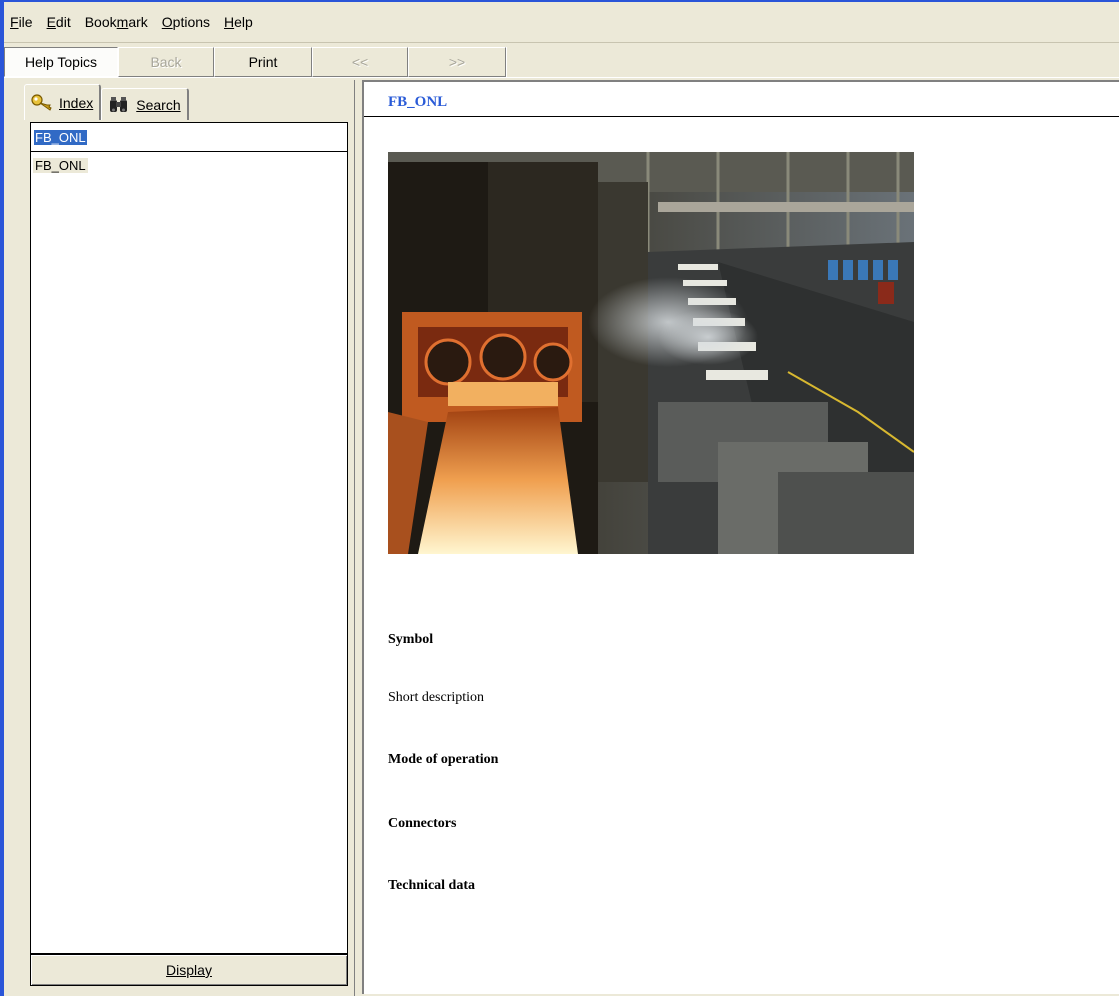 The width and height of the screenshot is (1119, 996). Describe the element at coordinates (418, 102) in the screenshot. I see `topic-title: FB_ONL` at that location.